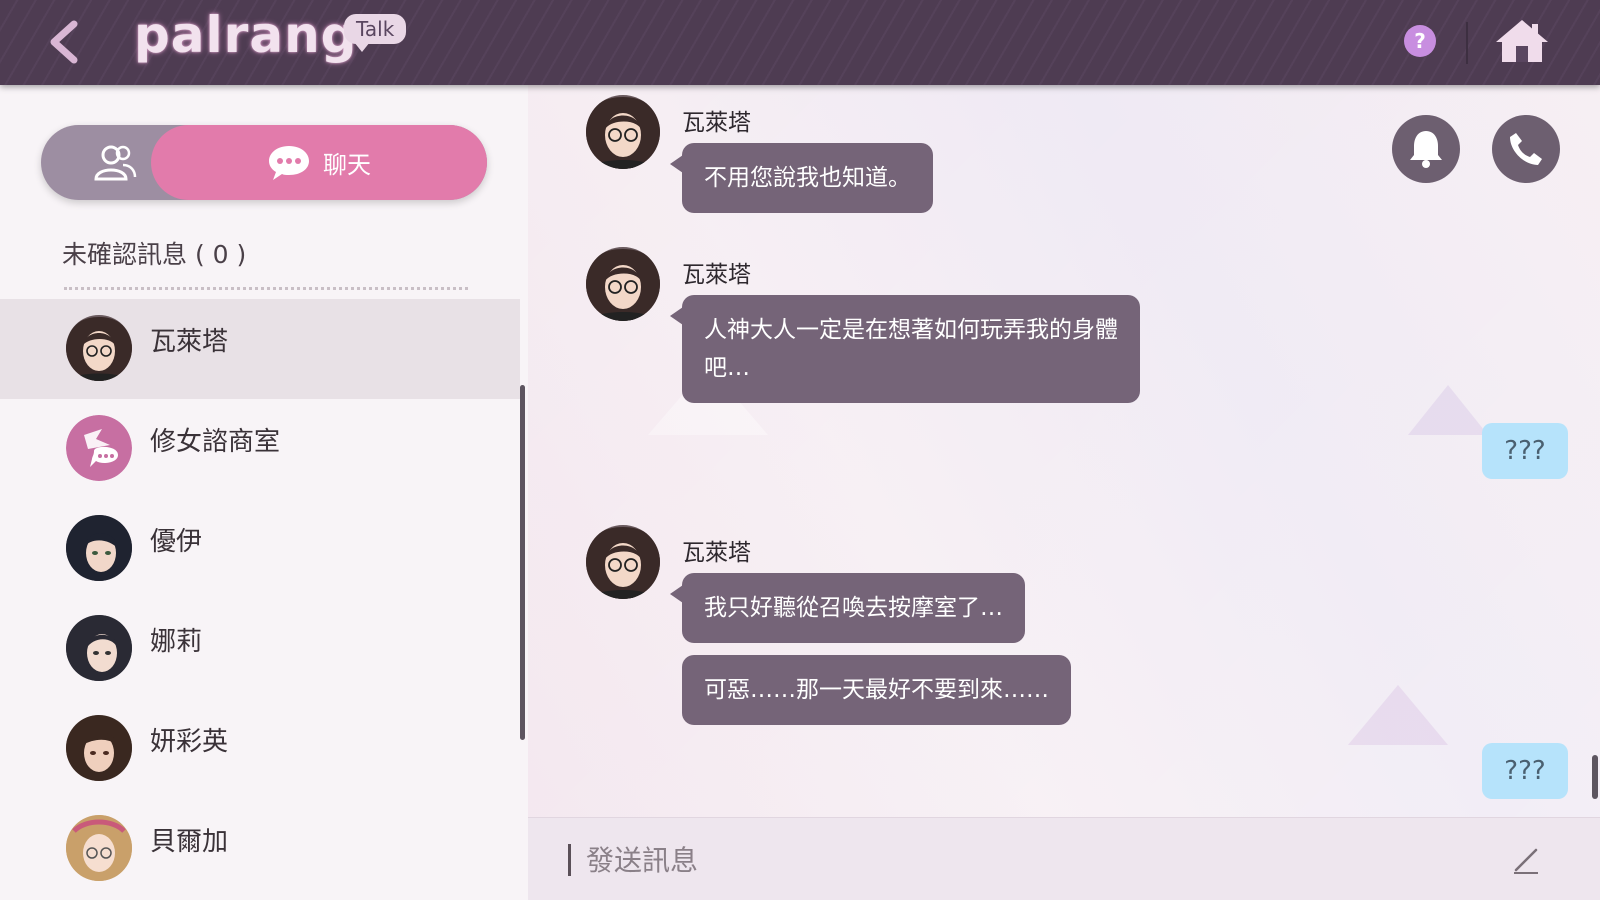 This screenshot has width=1600, height=900. I want to click on contact-item-yeon: 妍彩英, so click(260, 749).